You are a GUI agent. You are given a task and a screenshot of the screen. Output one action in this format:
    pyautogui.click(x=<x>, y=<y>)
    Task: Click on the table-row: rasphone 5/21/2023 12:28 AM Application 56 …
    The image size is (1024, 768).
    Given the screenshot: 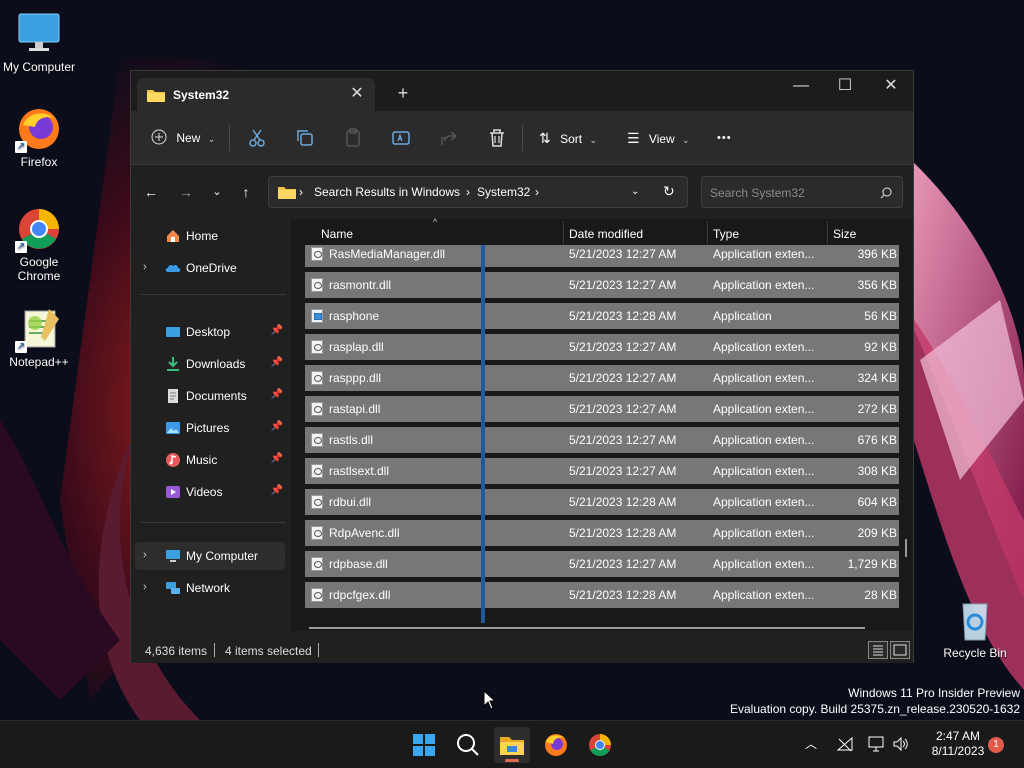 What is the action you would take?
    pyautogui.click(x=602, y=316)
    